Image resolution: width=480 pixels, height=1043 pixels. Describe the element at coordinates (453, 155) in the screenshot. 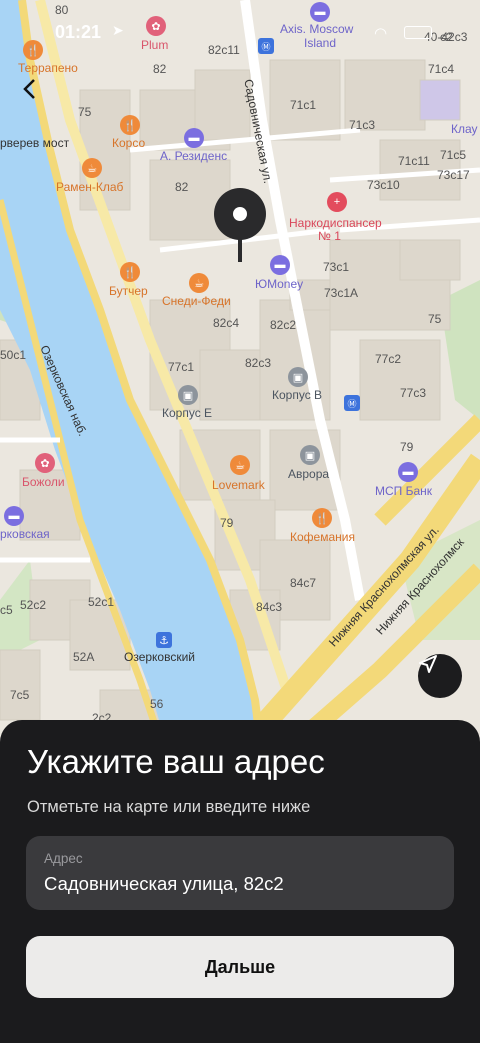

I see `building-number: 71c5` at that location.